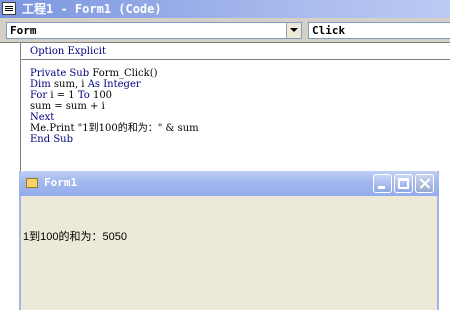 This screenshot has height=310, width=450. Describe the element at coordinates (403, 183) in the screenshot. I see `maximize-icon` at that location.